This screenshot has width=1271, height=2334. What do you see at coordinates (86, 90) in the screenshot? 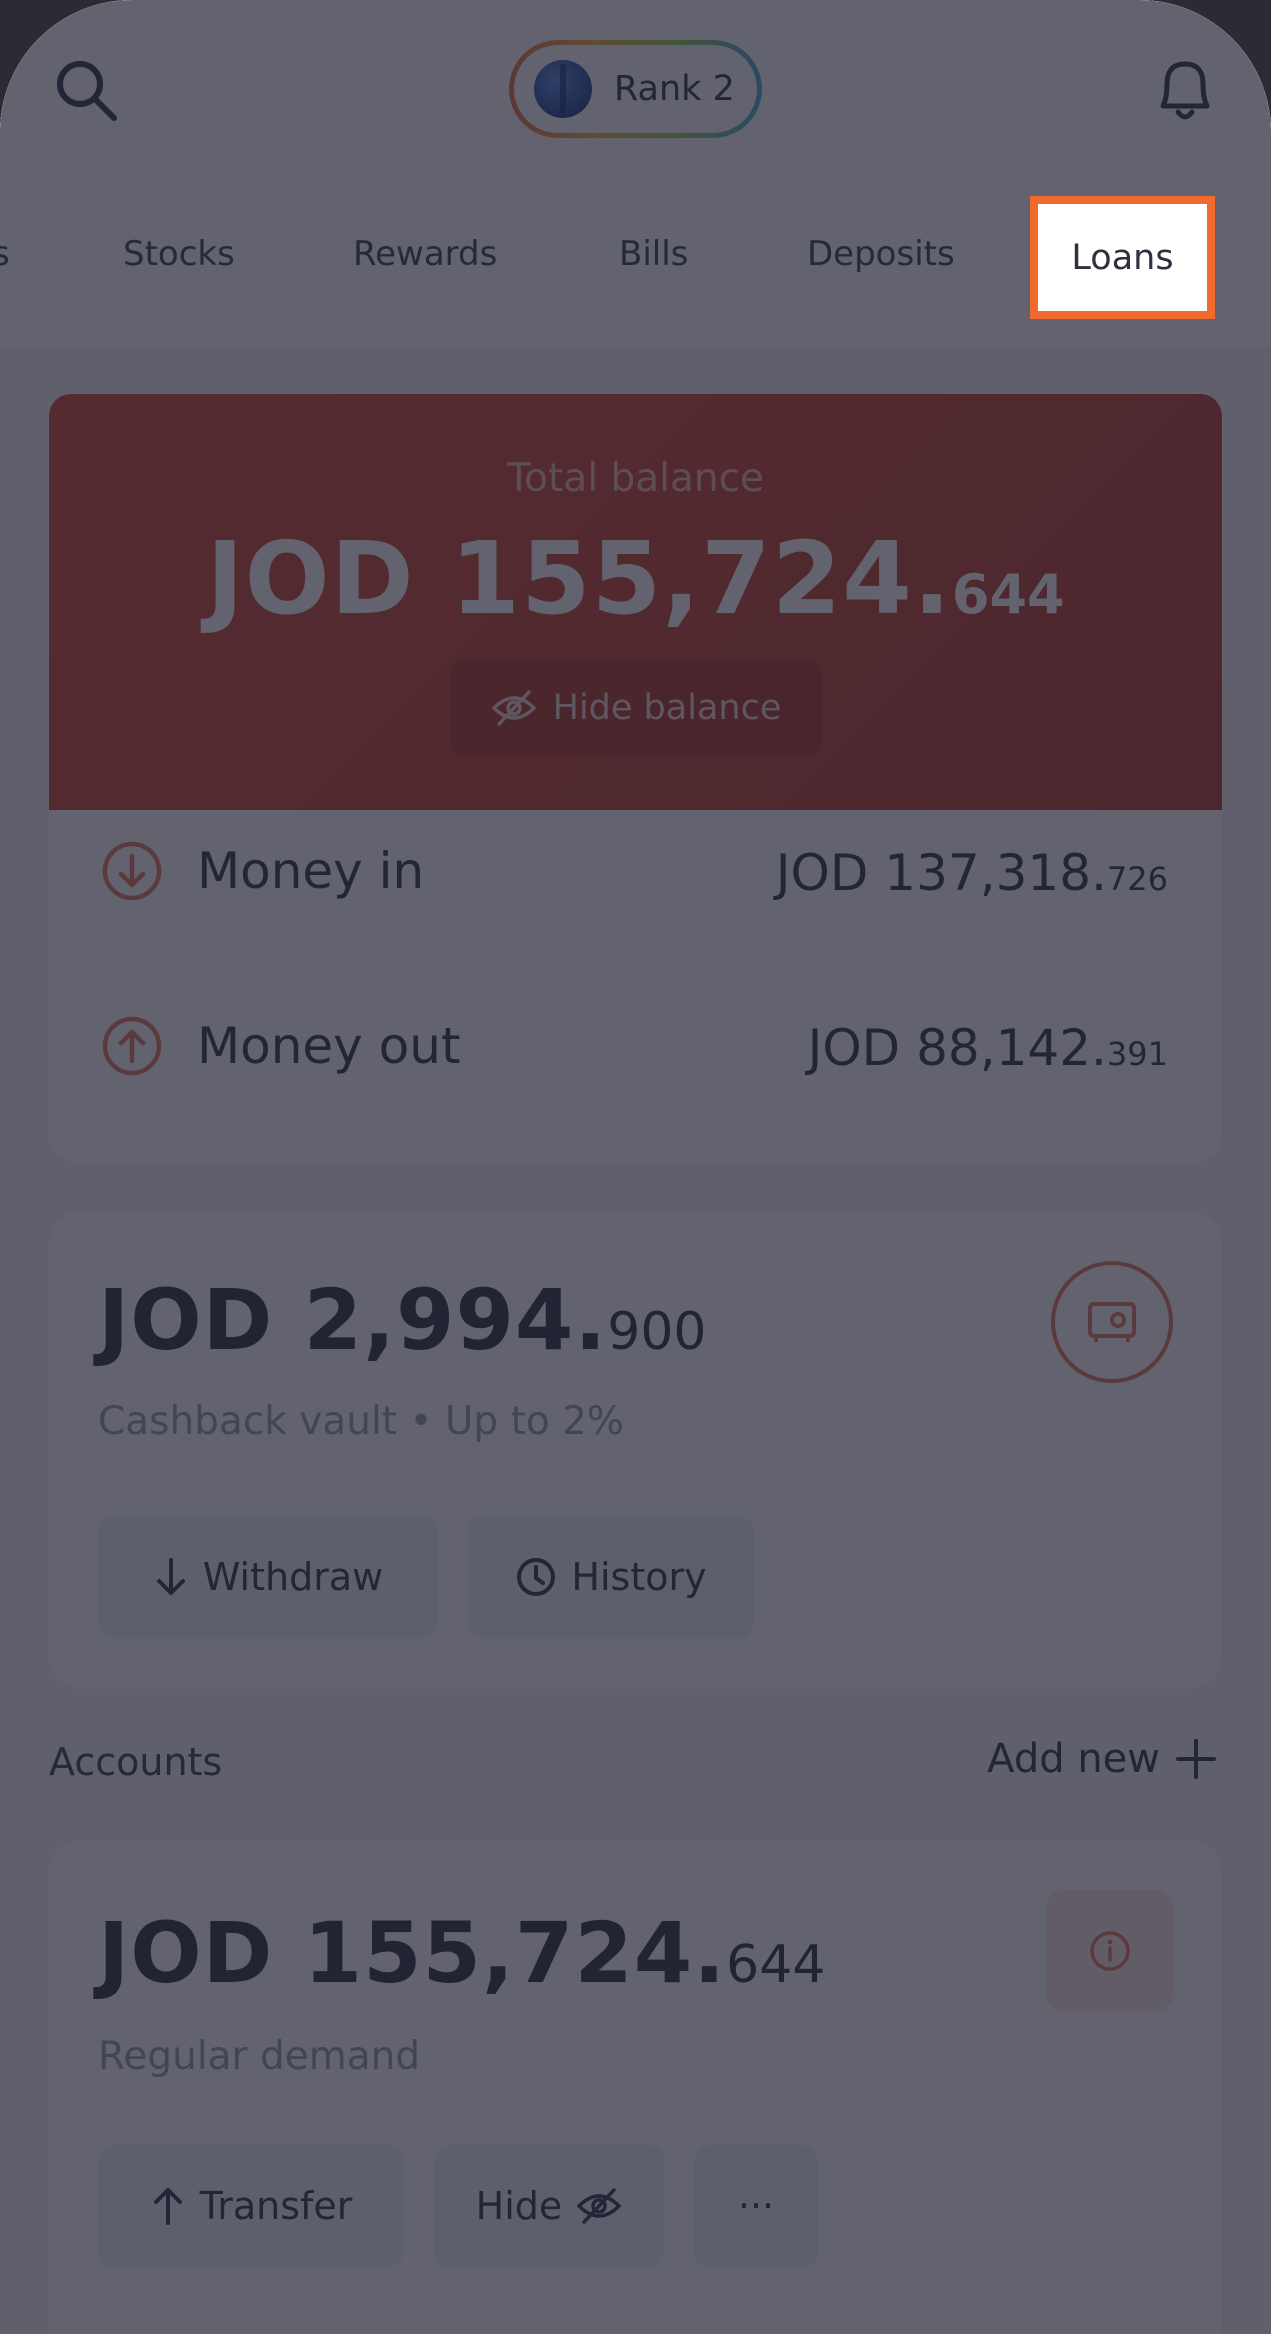
I see `search-icon` at bounding box center [86, 90].